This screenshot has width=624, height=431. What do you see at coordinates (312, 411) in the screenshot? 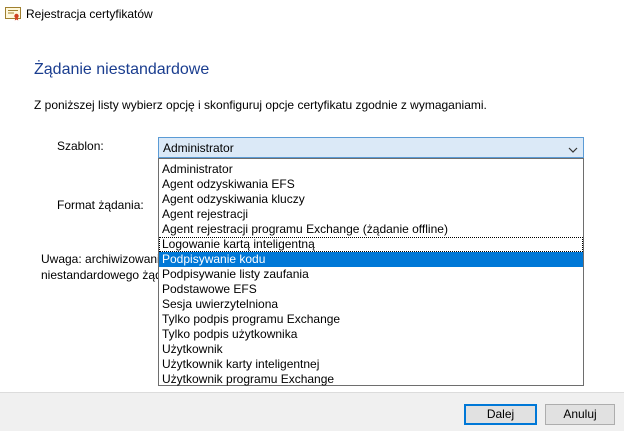
I see `dialog-footer: Dalej Anuluj` at bounding box center [312, 411].